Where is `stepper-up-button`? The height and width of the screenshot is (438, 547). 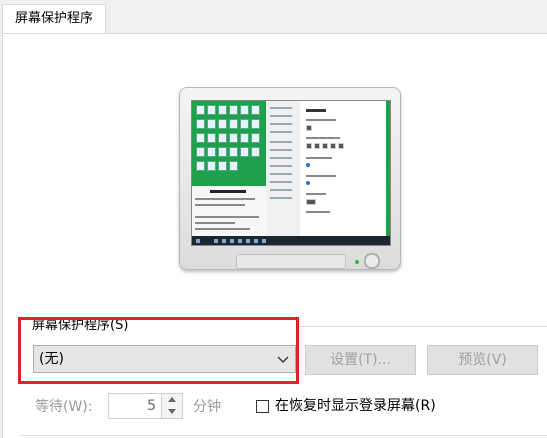 stepper-up-button is located at coordinates (172, 400).